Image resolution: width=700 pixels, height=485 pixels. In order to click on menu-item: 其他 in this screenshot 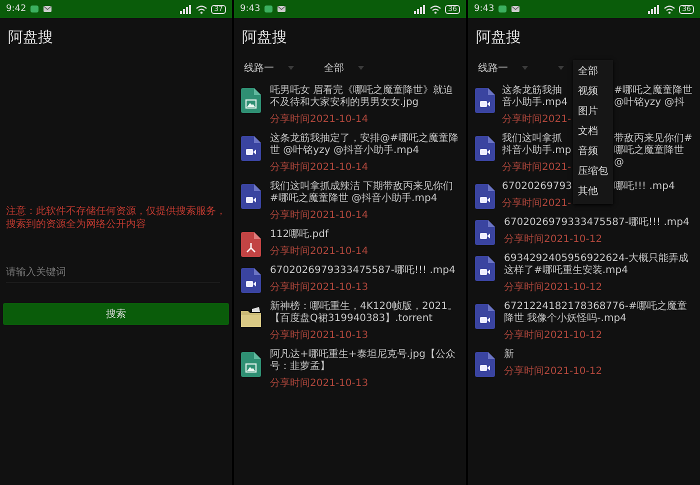, I will do `click(593, 192)`.